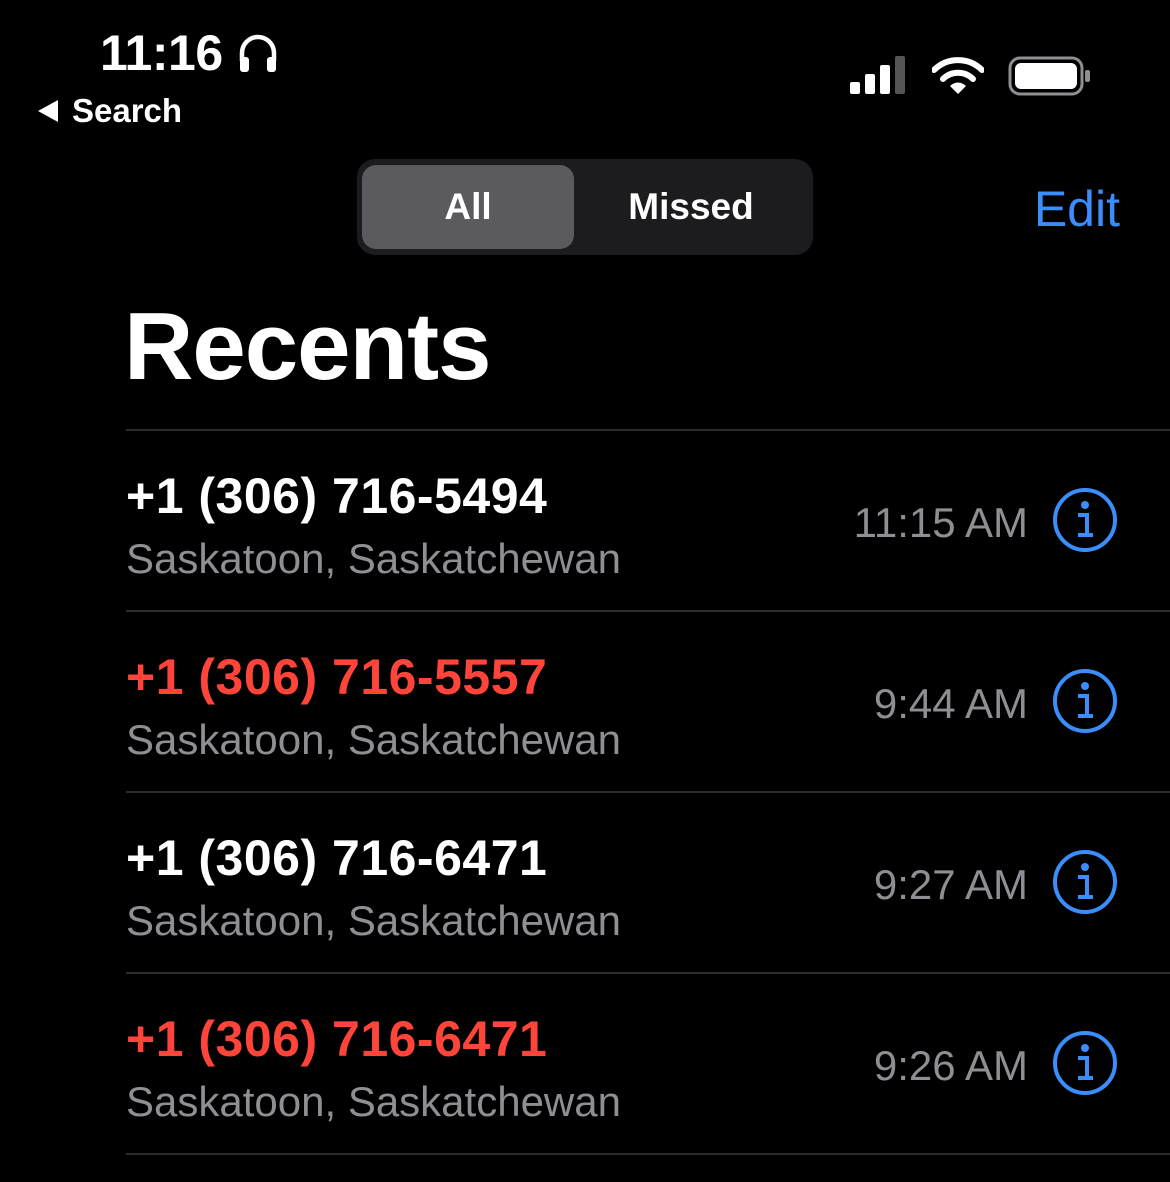  I want to click on wifi-icon, so click(958, 75).